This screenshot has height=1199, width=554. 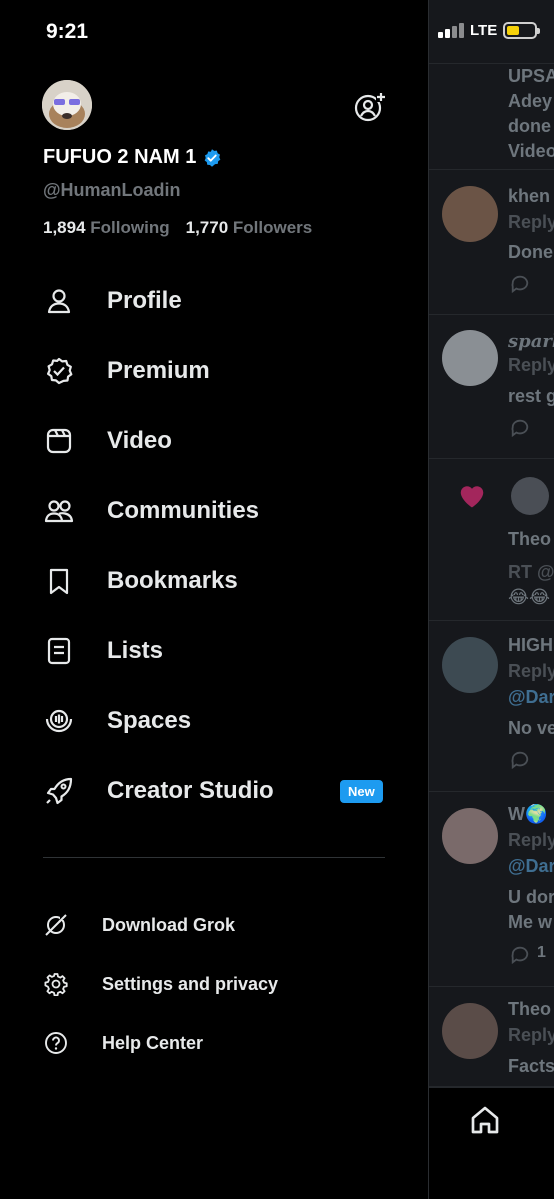 What do you see at coordinates (491, 1143) in the screenshot?
I see `bottom-tab-bar` at bounding box center [491, 1143].